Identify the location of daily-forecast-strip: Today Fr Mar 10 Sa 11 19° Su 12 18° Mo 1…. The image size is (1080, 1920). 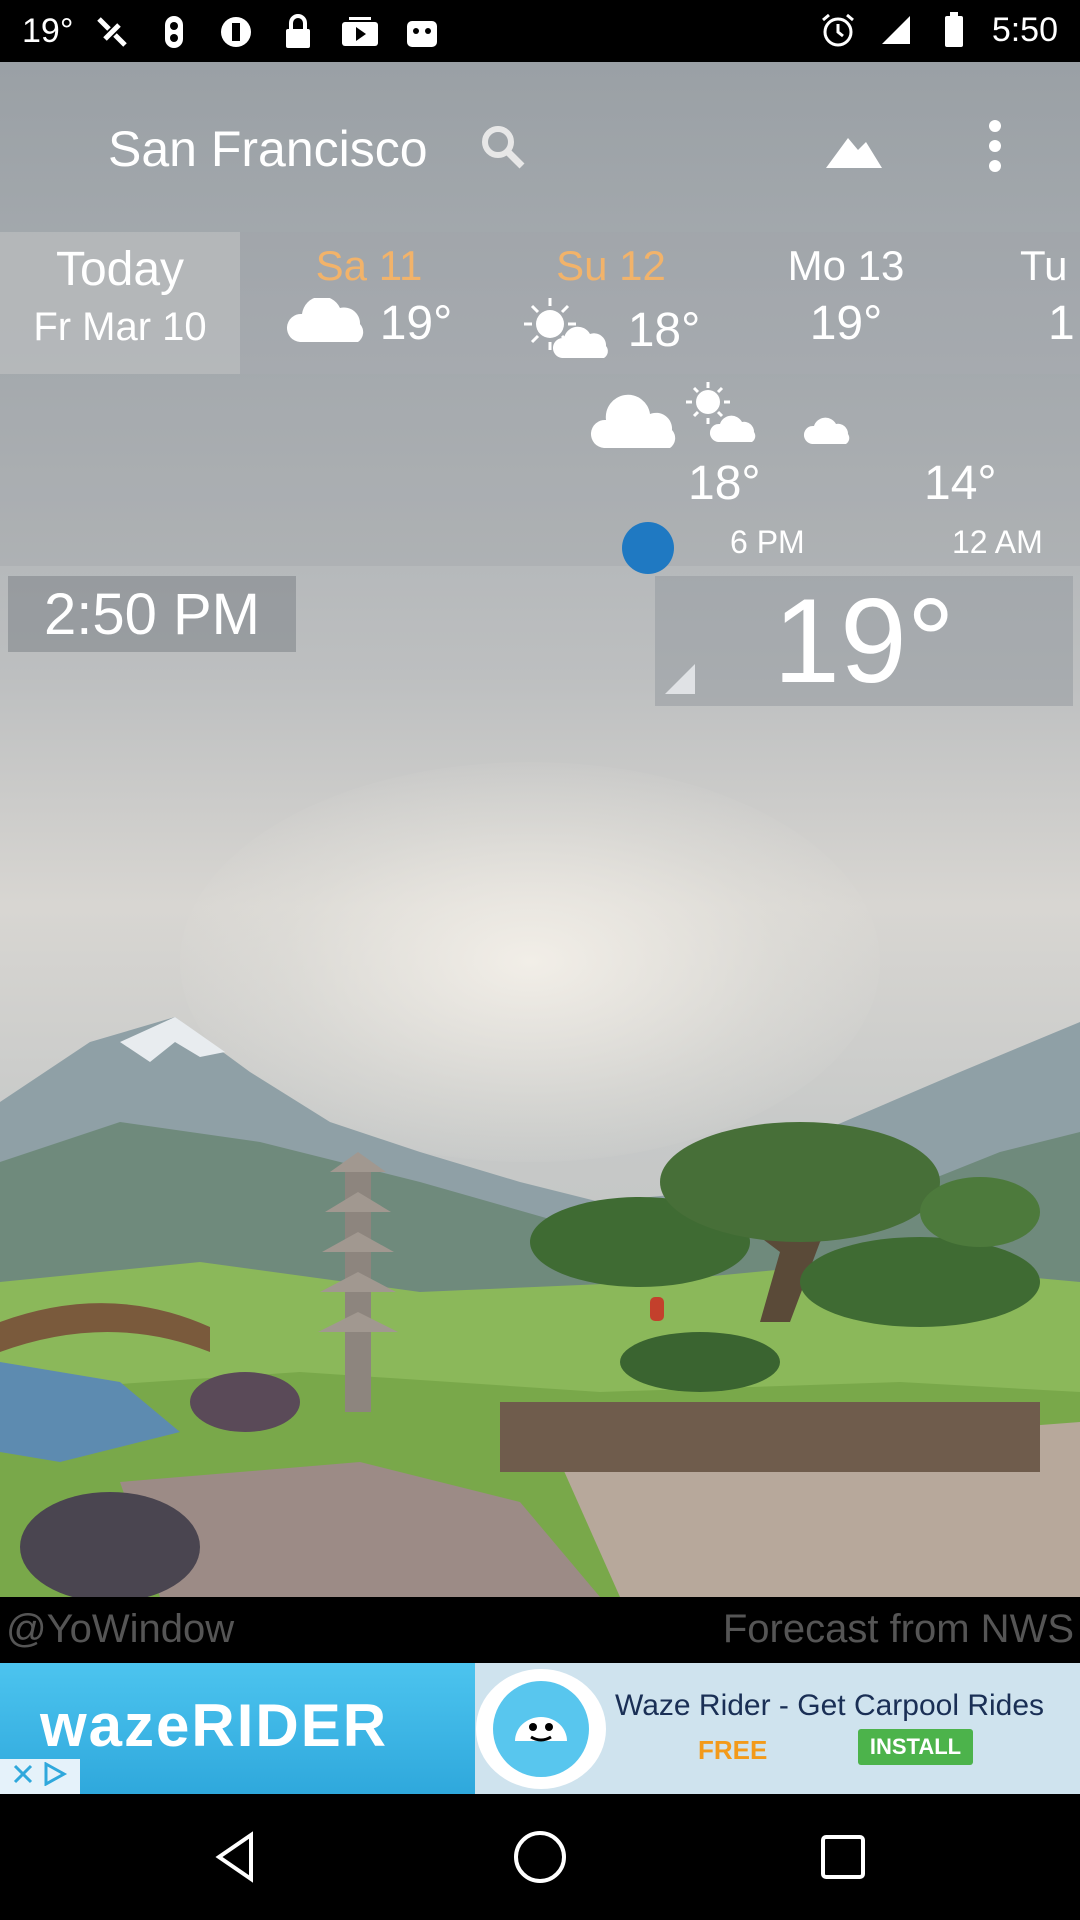
(540, 303).